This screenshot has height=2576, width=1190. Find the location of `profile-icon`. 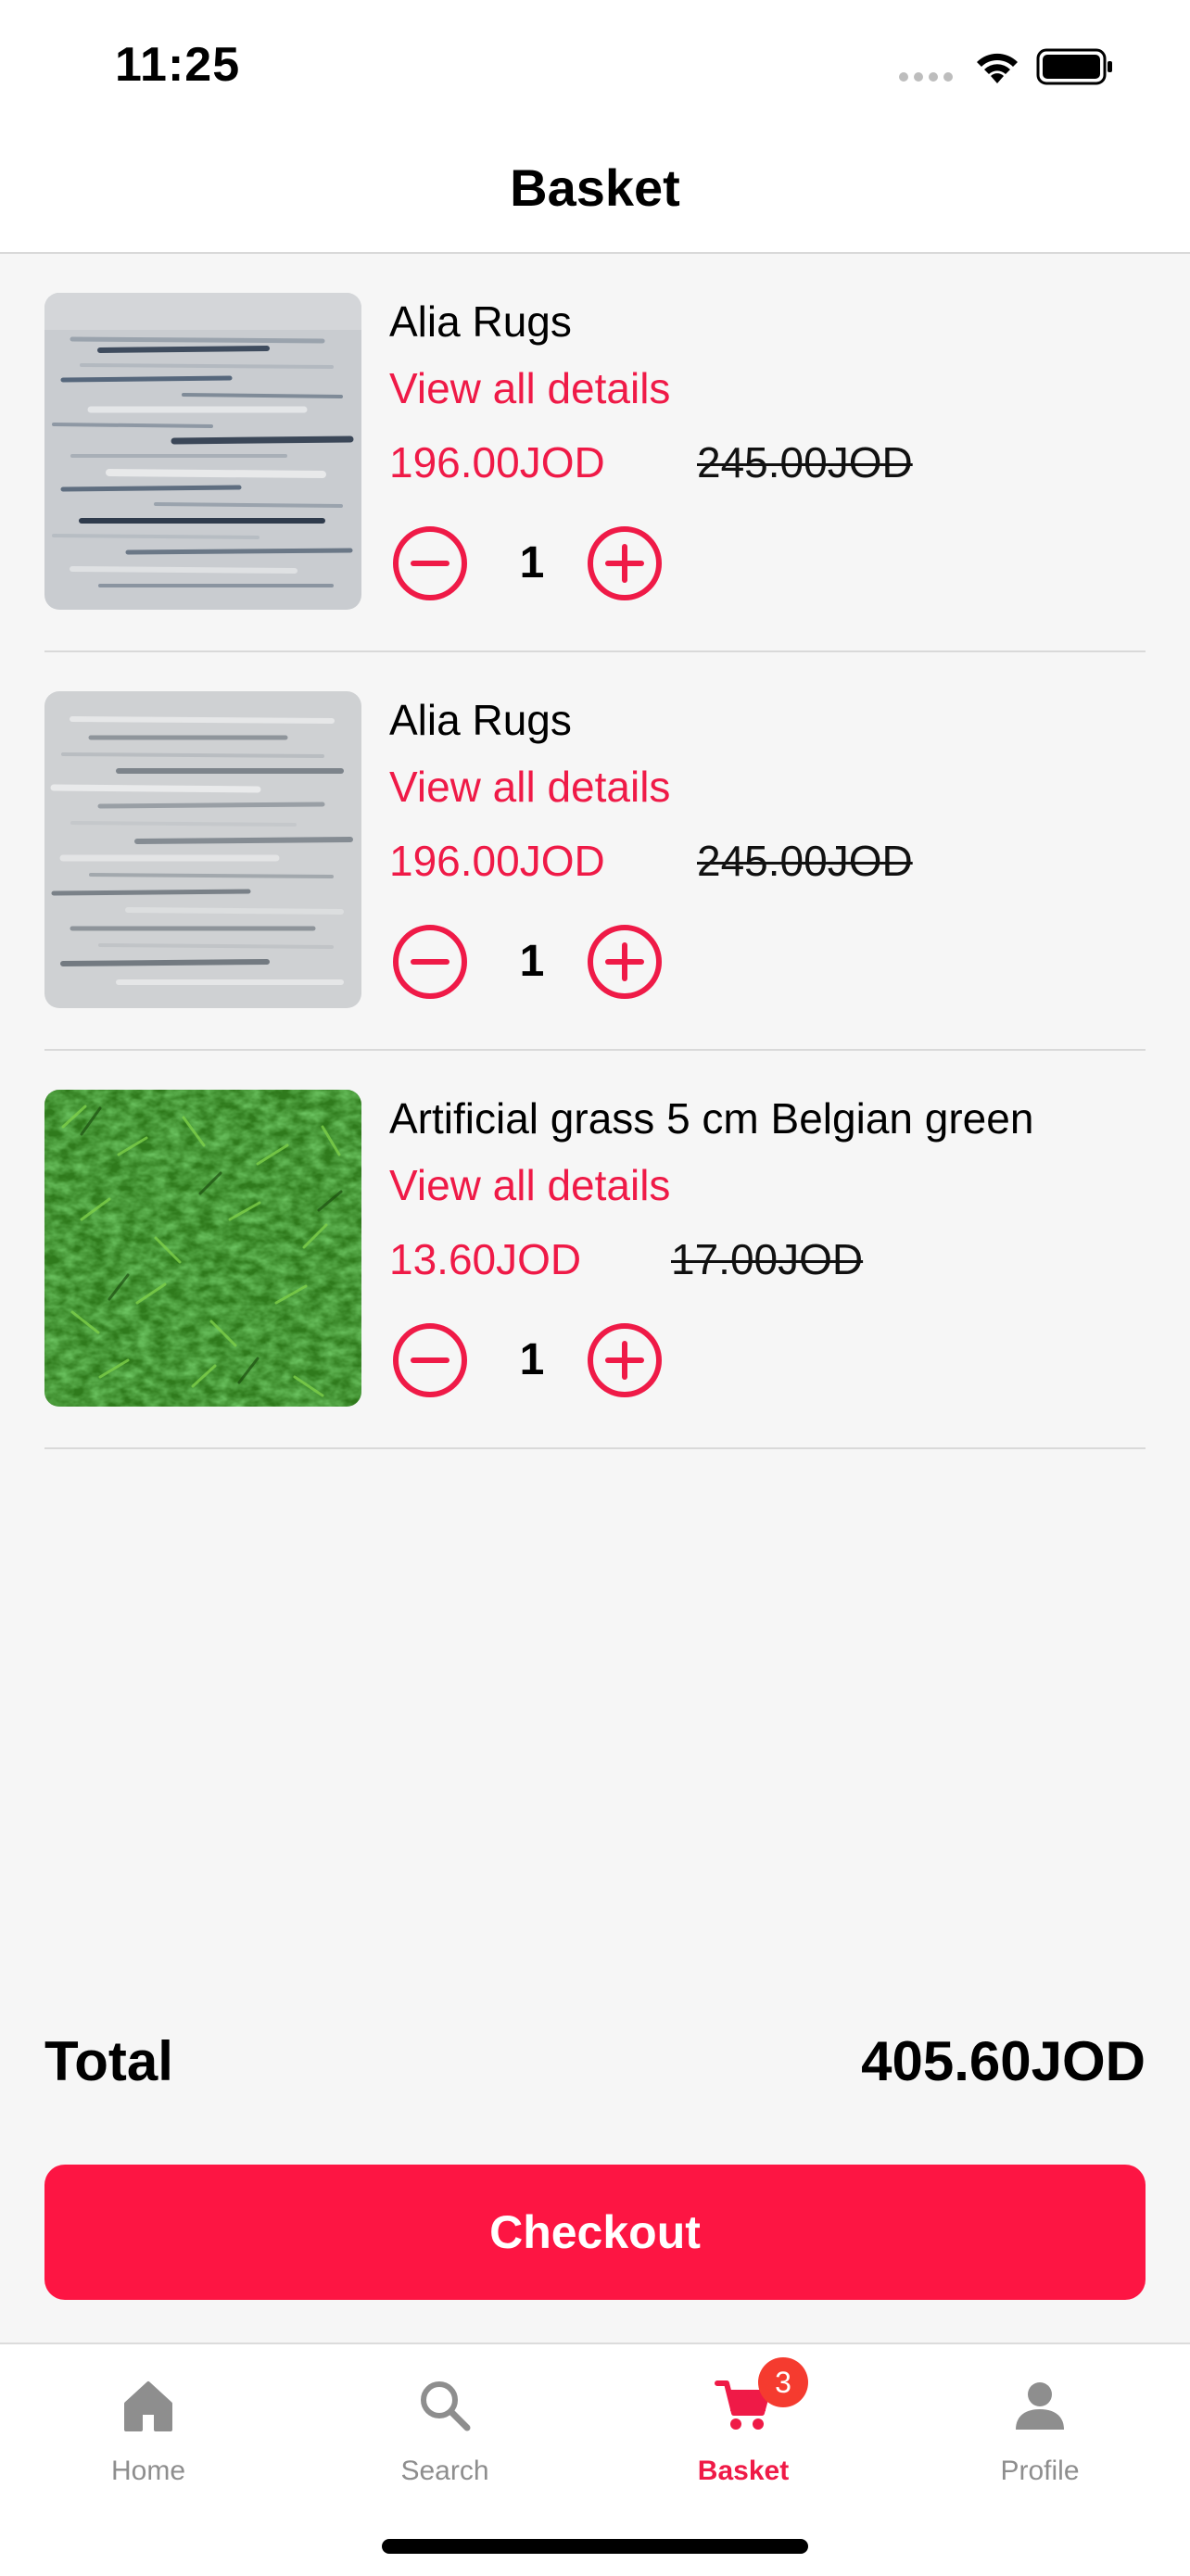

profile-icon is located at coordinates (1040, 2406).